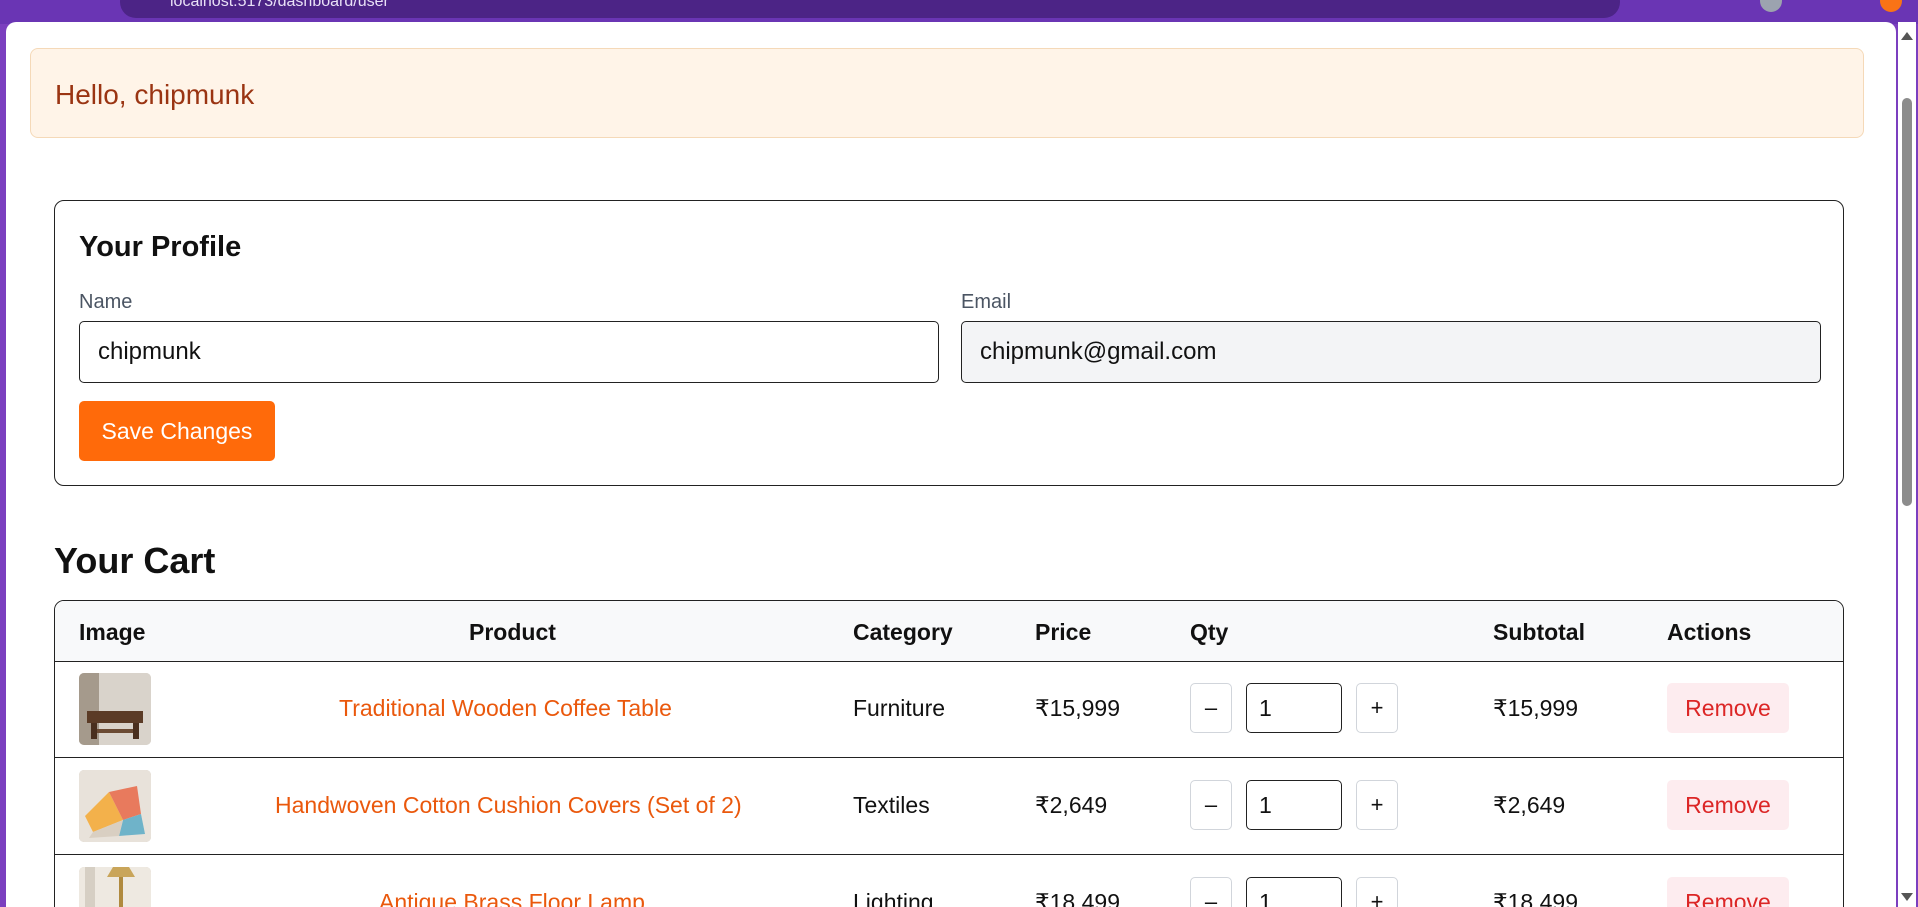  What do you see at coordinates (1077, 708) in the screenshot?
I see `product-price: ₹15,999` at bounding box center [1077, 708].